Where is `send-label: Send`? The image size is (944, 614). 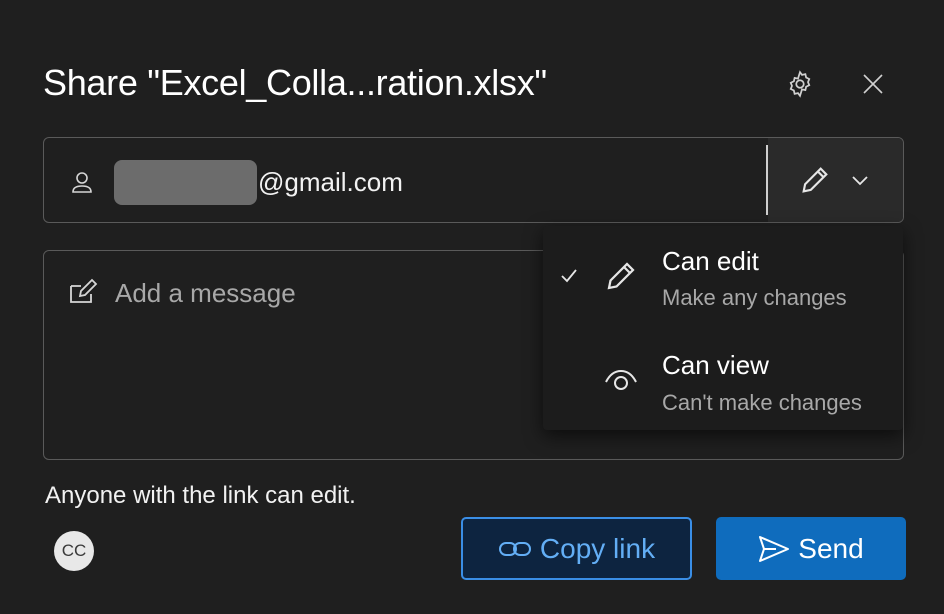 send-label: Send is located at coordinates (831, 548).